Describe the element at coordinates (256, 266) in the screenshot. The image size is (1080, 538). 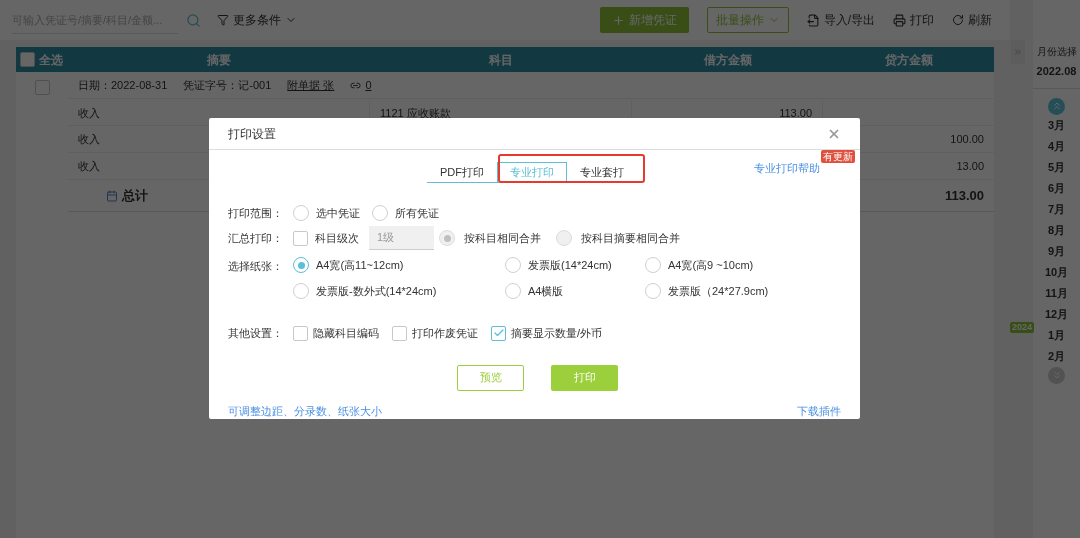
I see `field-label: 选择纸张：` at that location.